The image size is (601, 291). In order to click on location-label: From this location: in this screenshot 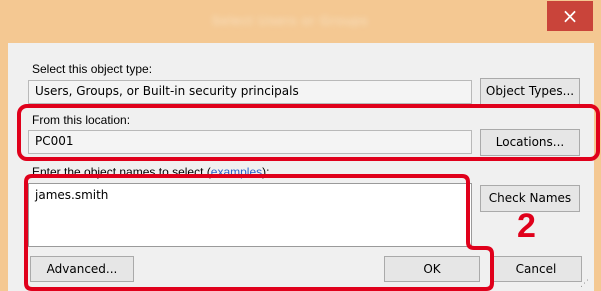, I will do `click(81, 120)`.